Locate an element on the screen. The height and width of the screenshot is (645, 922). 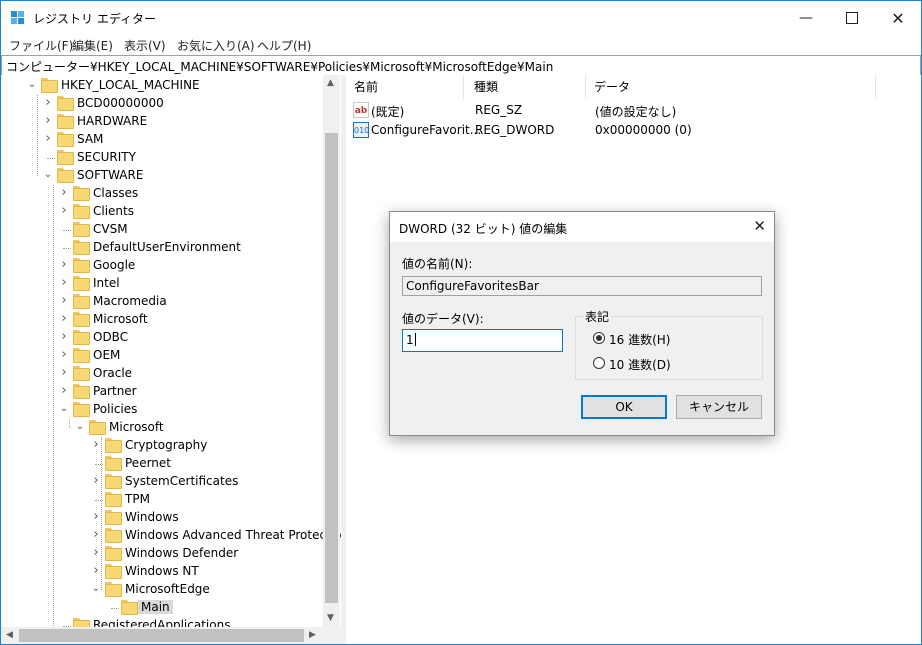
list-item: ab (既定) REG_SZ (値の設定なし) is located at coordinates (633, 110).